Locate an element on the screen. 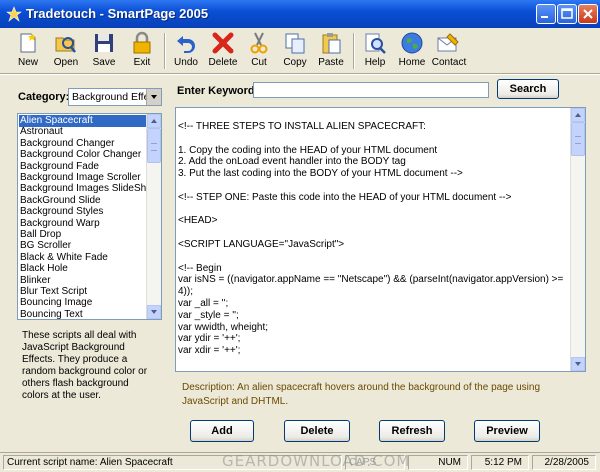 The image size is (600, 472). script-list-item: BG Scroller is located at coordinates (84, 246).